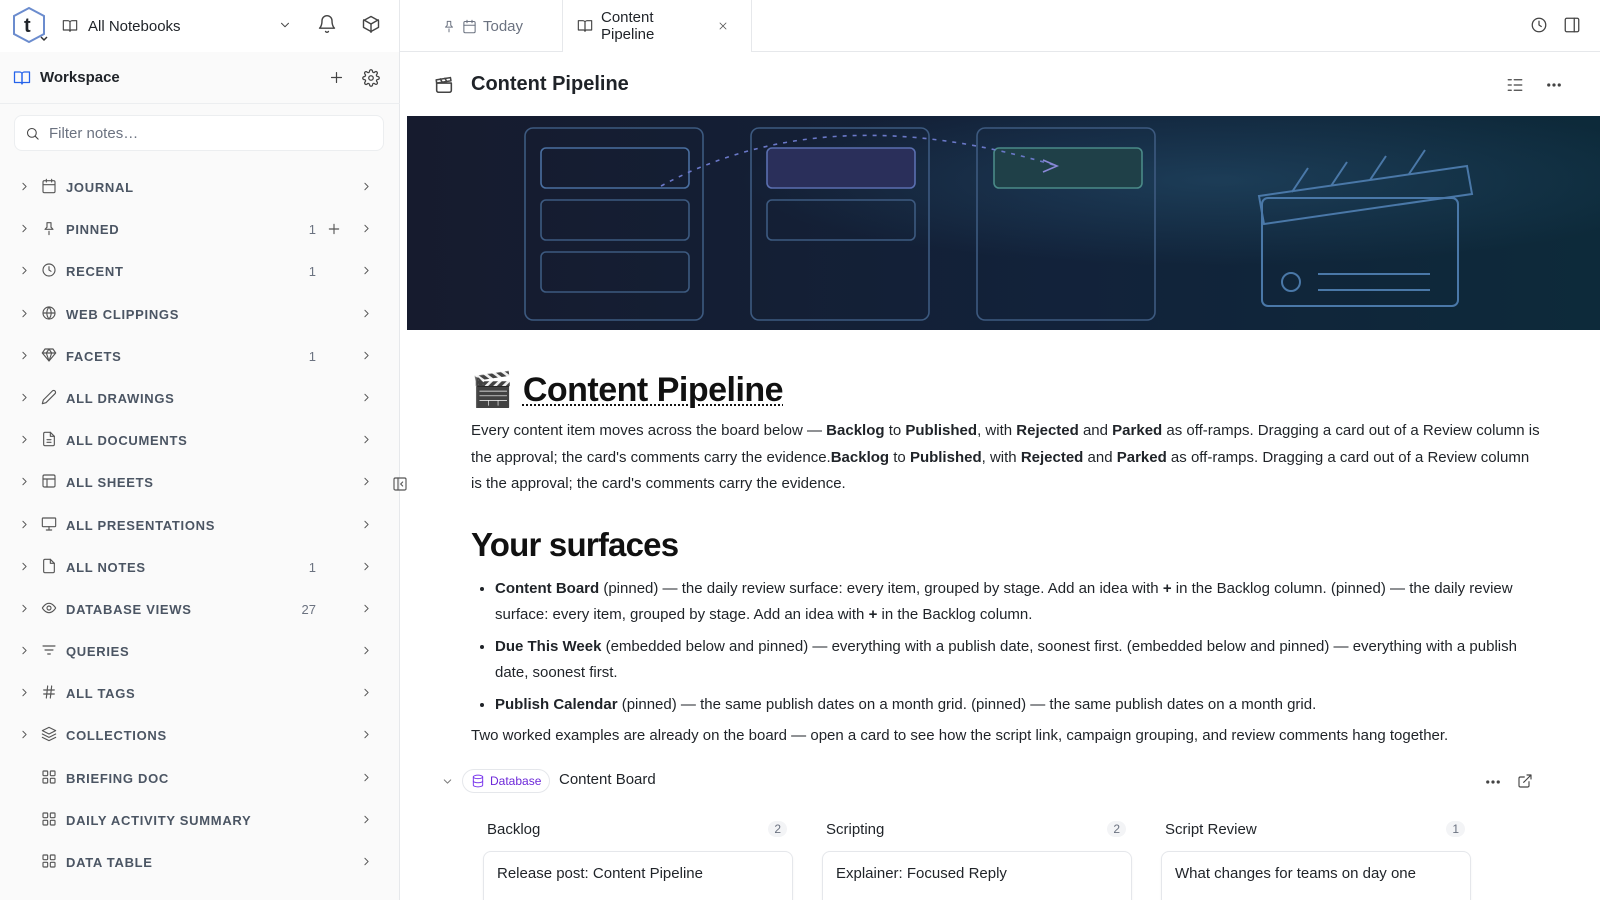 This screenshot has height=900, width=1600. What do you see at coordinates (106, 567) in the screenshot?
I see `sidebar-item-label: ALL NOTES` at bounding box center [106, 567].